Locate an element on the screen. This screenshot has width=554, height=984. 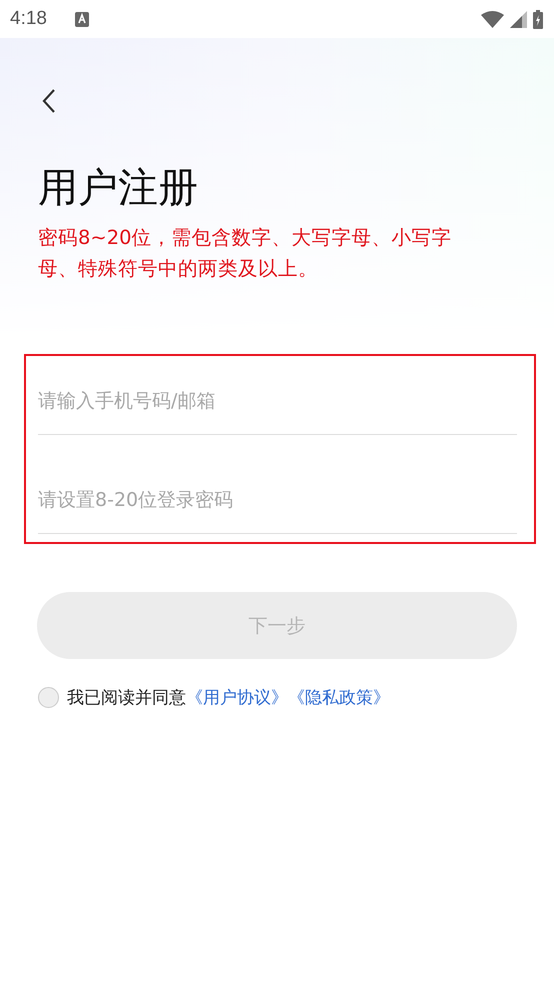
wifi-icon is located at coordinates (492, 19).